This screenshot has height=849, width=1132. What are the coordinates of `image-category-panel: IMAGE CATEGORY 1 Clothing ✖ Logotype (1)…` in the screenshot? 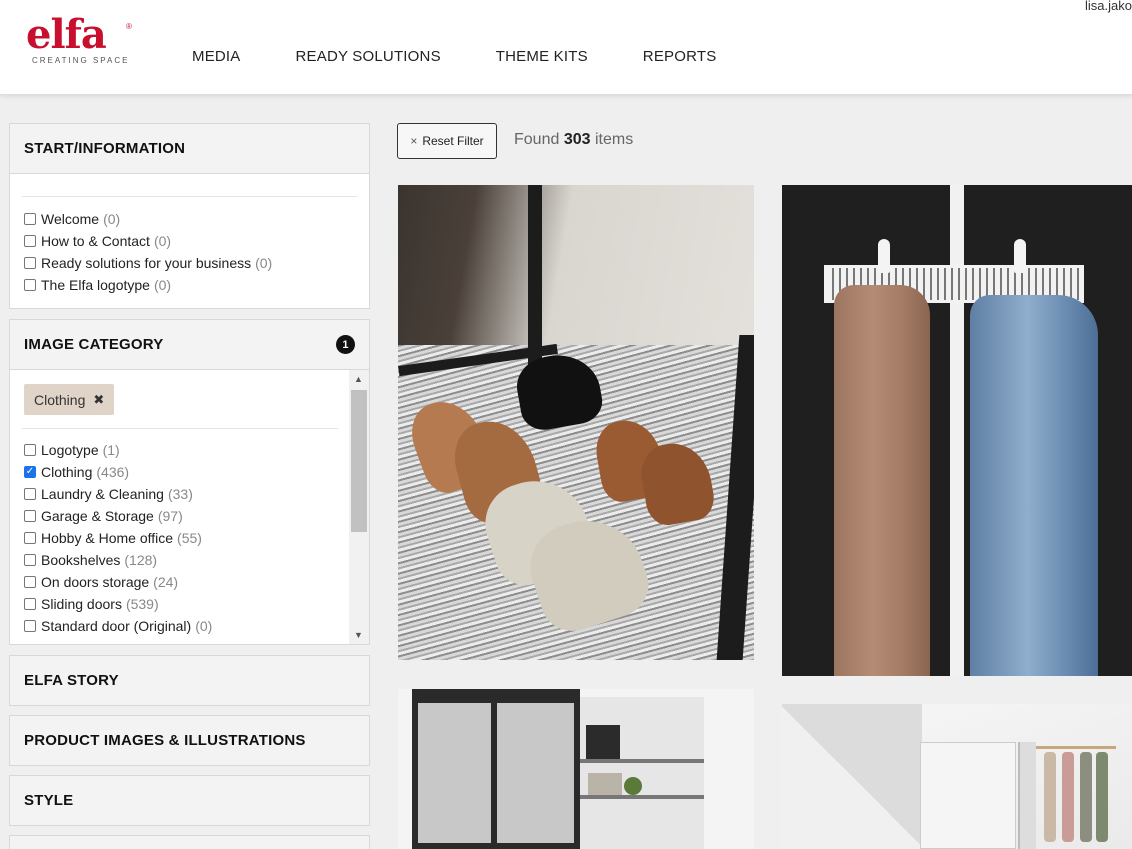 It's located at (189, 482).